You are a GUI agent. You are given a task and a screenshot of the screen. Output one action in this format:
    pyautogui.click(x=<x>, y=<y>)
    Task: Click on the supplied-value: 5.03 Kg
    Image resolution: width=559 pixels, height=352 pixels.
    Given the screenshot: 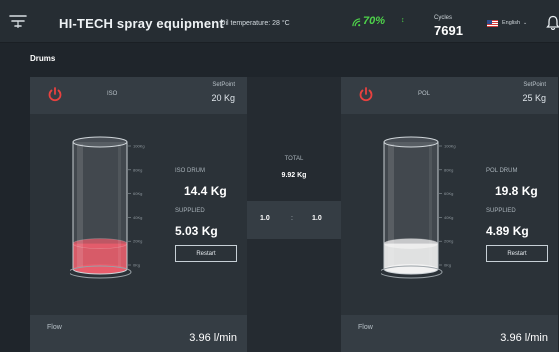 What is the action you would take?
    pyautogui.click(x=196, y=231)
    